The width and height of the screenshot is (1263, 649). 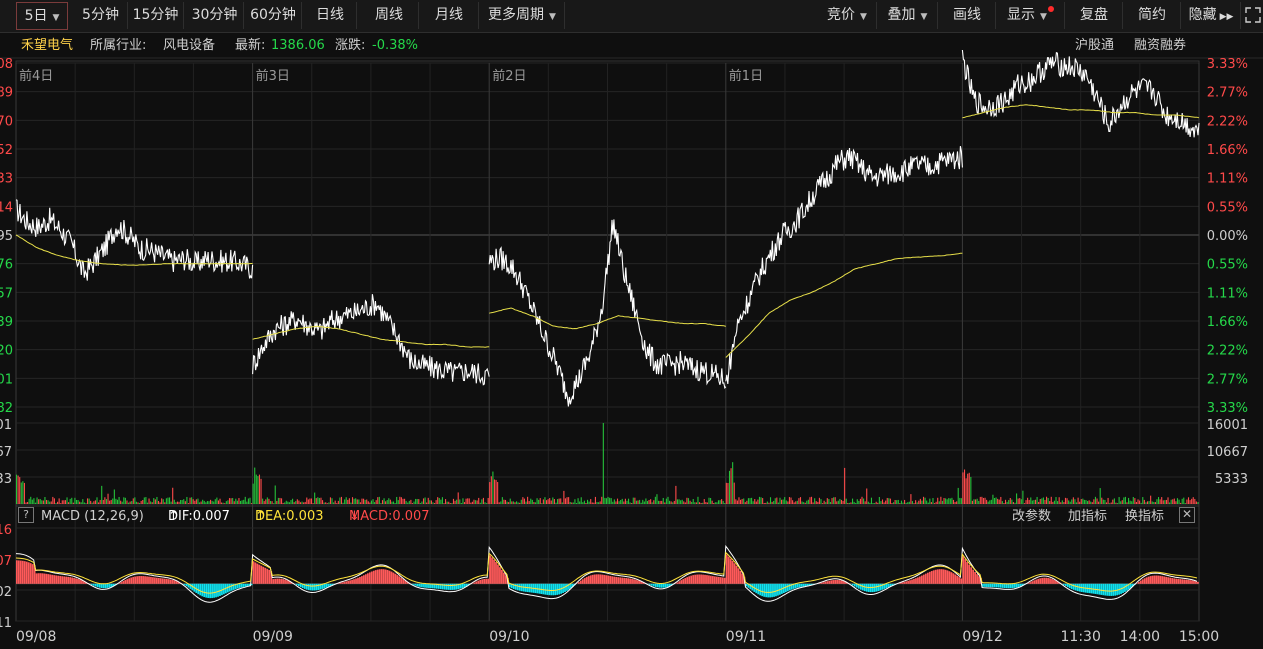 What do you see at coordinates (1144, 517) in the screenshot?
I see `switch-indicator-button: 换指标` at bounding box center [1144, 517].